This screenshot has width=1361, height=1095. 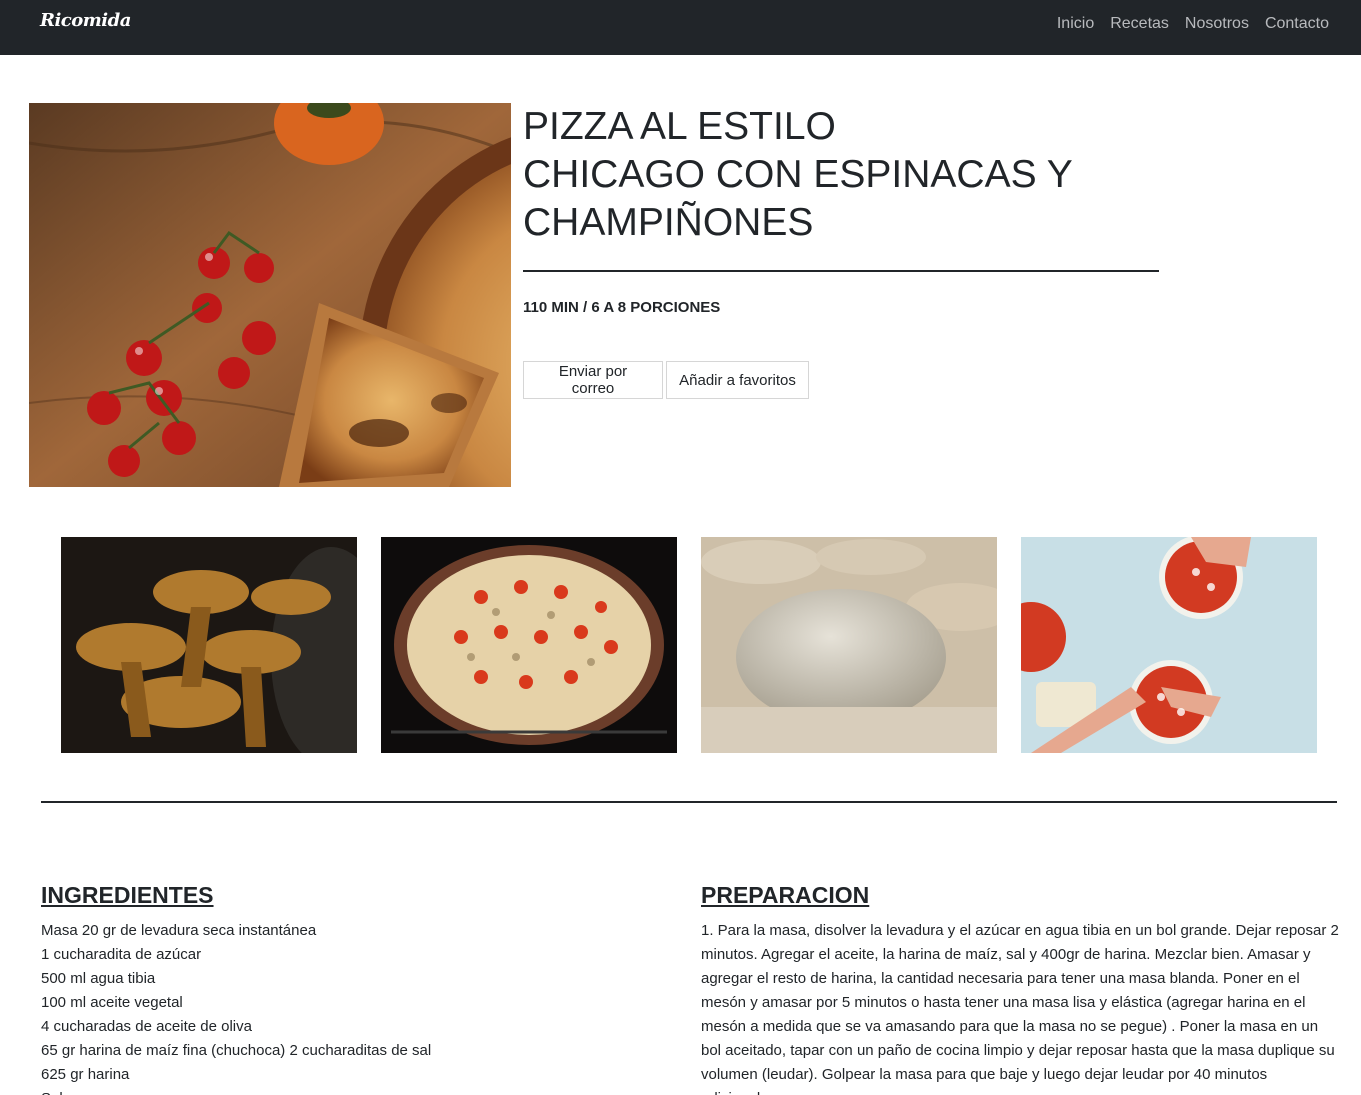 What do you see at coordinates (622, 307) in the screenshot?
I see `recipe-meta: 110 MIN / 6 A 8 PORCIONES` at bounding box center [622, 307].